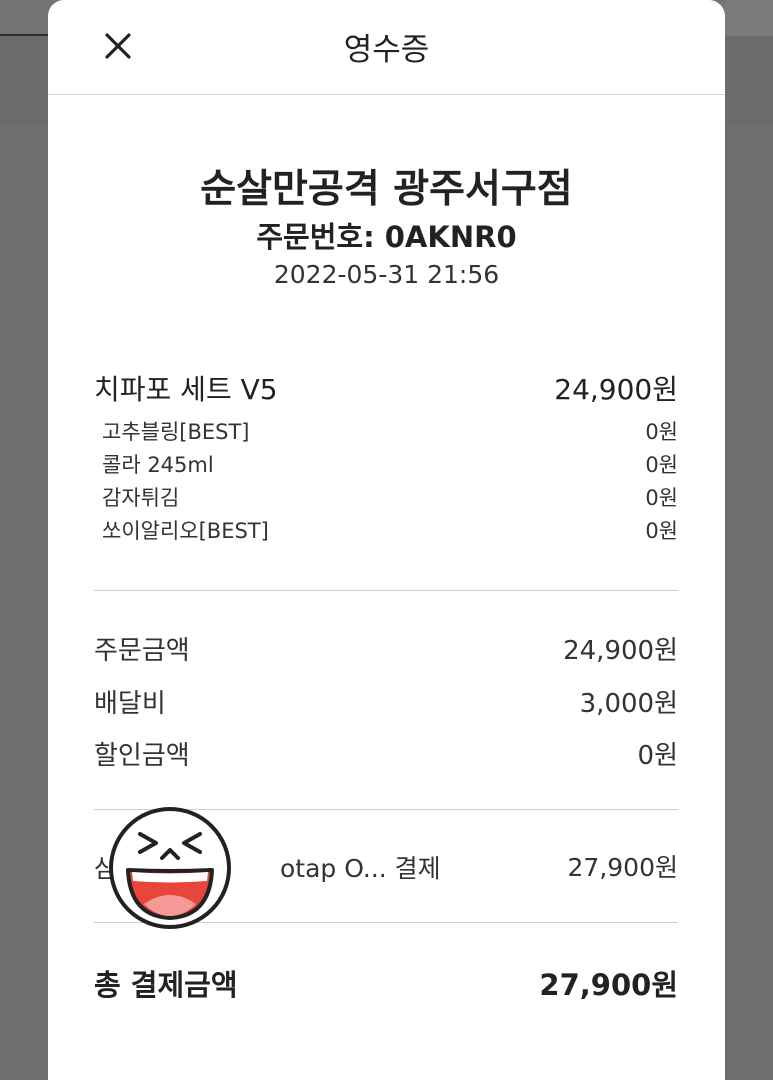 The height and width of the screenshot is (1080, 773). I want to click on option-name: 고추블링[BEST], so click(176, 432).